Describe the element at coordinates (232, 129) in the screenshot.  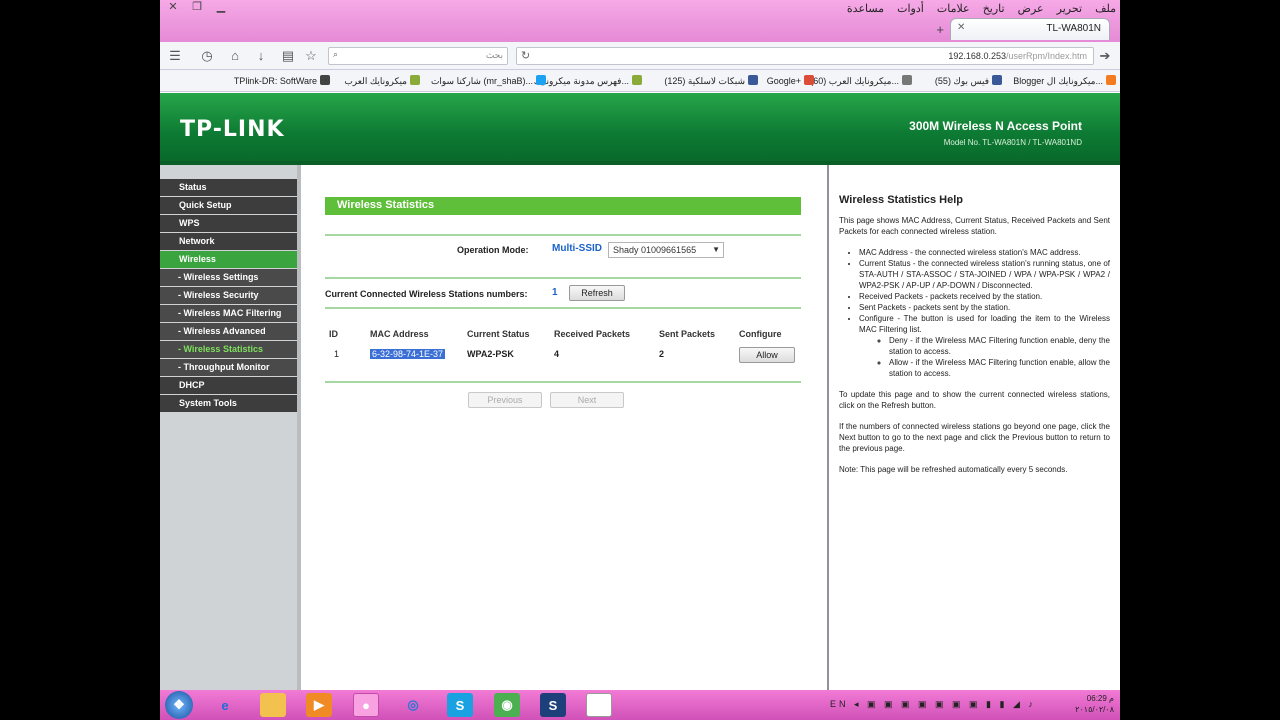
I see `tp-link-logo: TP-LINK` at that location.